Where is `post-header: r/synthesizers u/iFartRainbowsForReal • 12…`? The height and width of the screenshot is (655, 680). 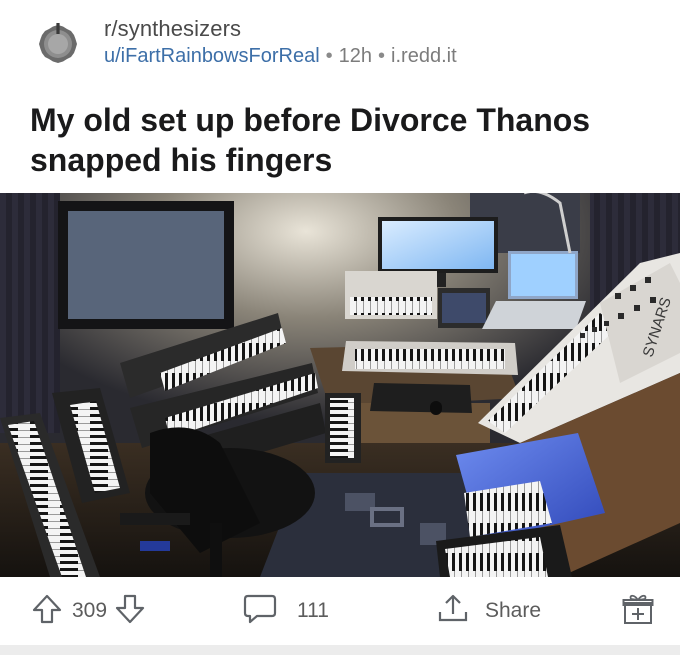
post-header: r/synthesizers u/iFartRainbowsForReal • 12… is located at coordinates (340, 44).